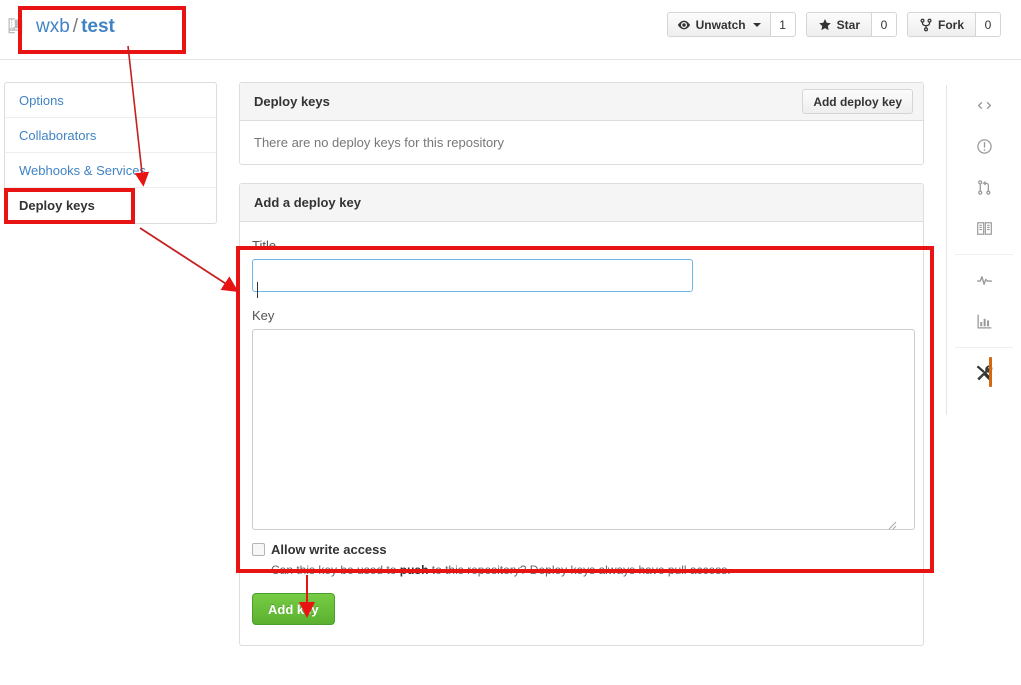 This screenshot has height=685, width=1021. I want to click on issues-icon, so click(984, 146).